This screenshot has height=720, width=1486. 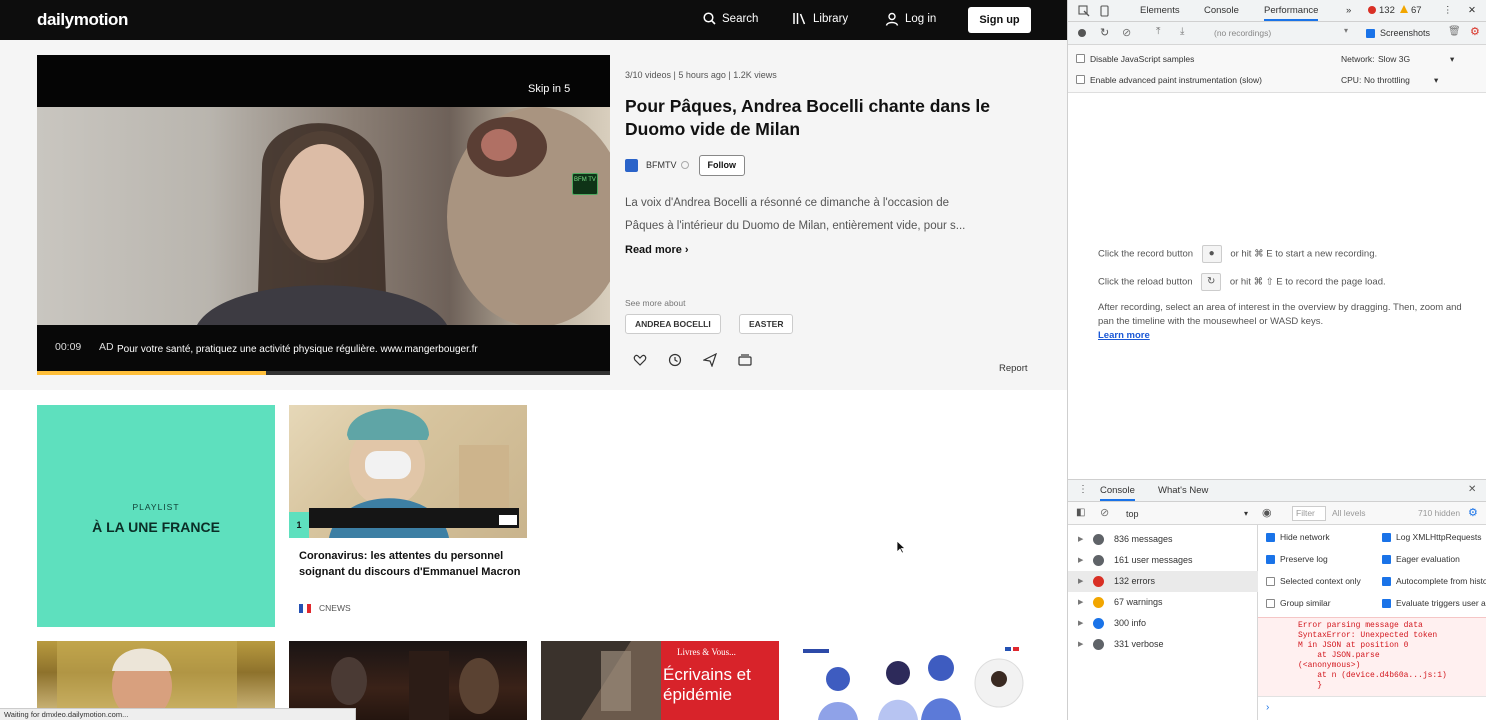 I want to click on follow-button: Follow, so click(x=721, y=165).